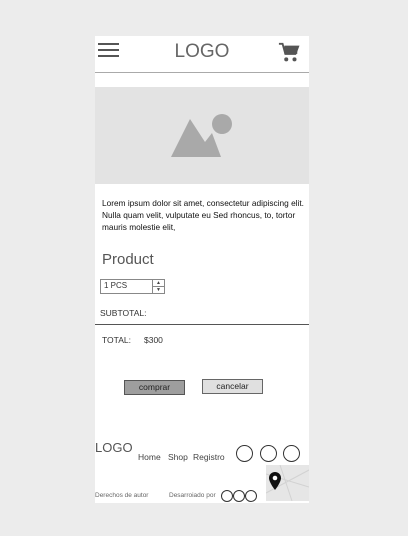 The height and width of the screenshot is (536, 408). Describe the element at coordinates (202, 72) in the screenshot. I see `header-divider` at that location.